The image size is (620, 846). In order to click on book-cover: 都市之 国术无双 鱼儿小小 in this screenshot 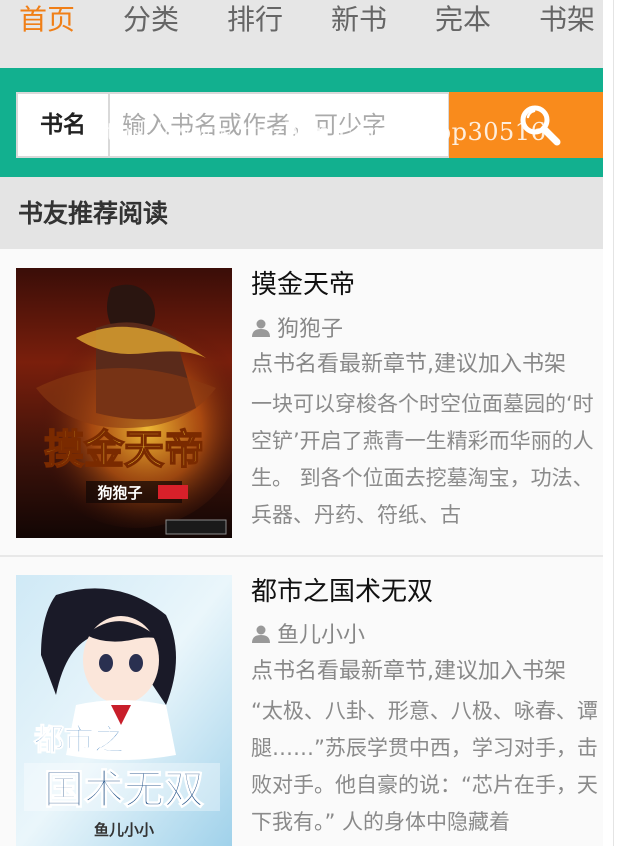, I will do `click(124, 710)`.